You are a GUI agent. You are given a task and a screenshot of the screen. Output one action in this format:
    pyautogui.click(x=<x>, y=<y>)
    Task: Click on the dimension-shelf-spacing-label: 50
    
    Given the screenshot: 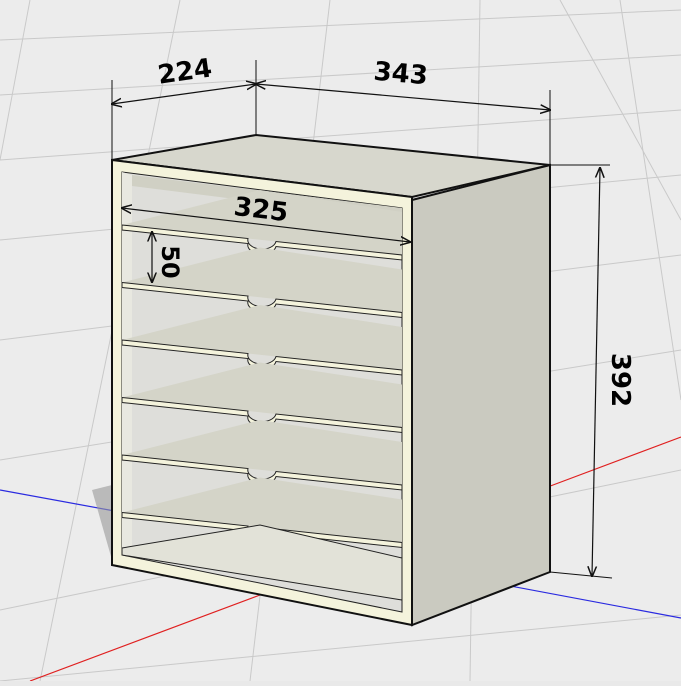 What is the action you would take?
    pyautogui.click(x=170, y=261)
    